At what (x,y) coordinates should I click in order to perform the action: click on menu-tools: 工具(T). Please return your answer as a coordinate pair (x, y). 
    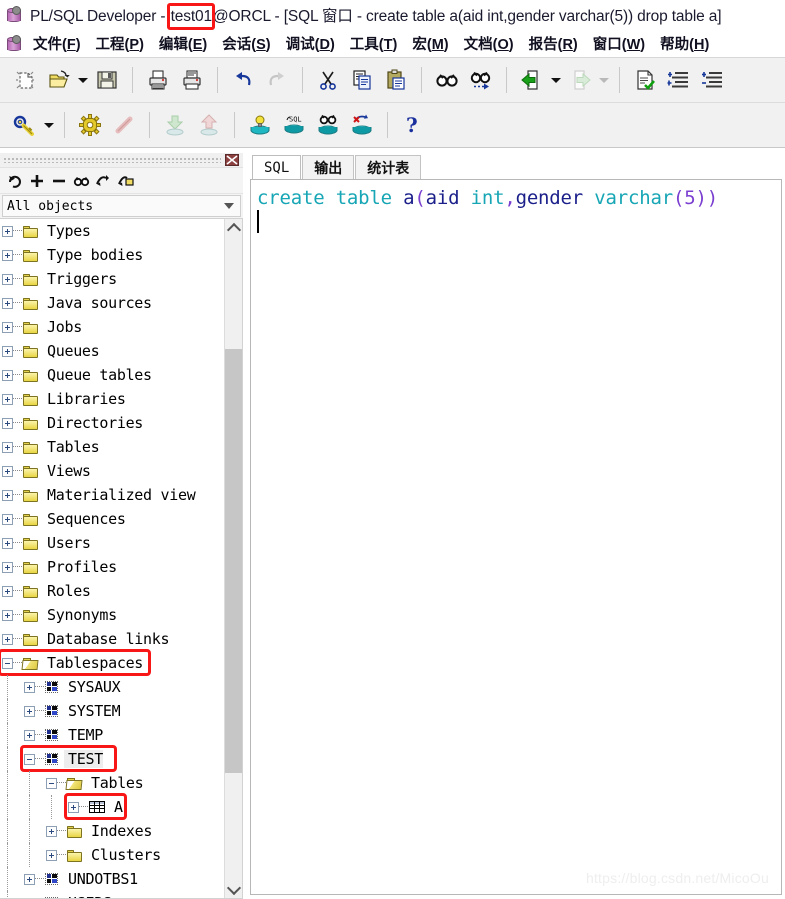
    Looking at the image, I should click on (374, 43).